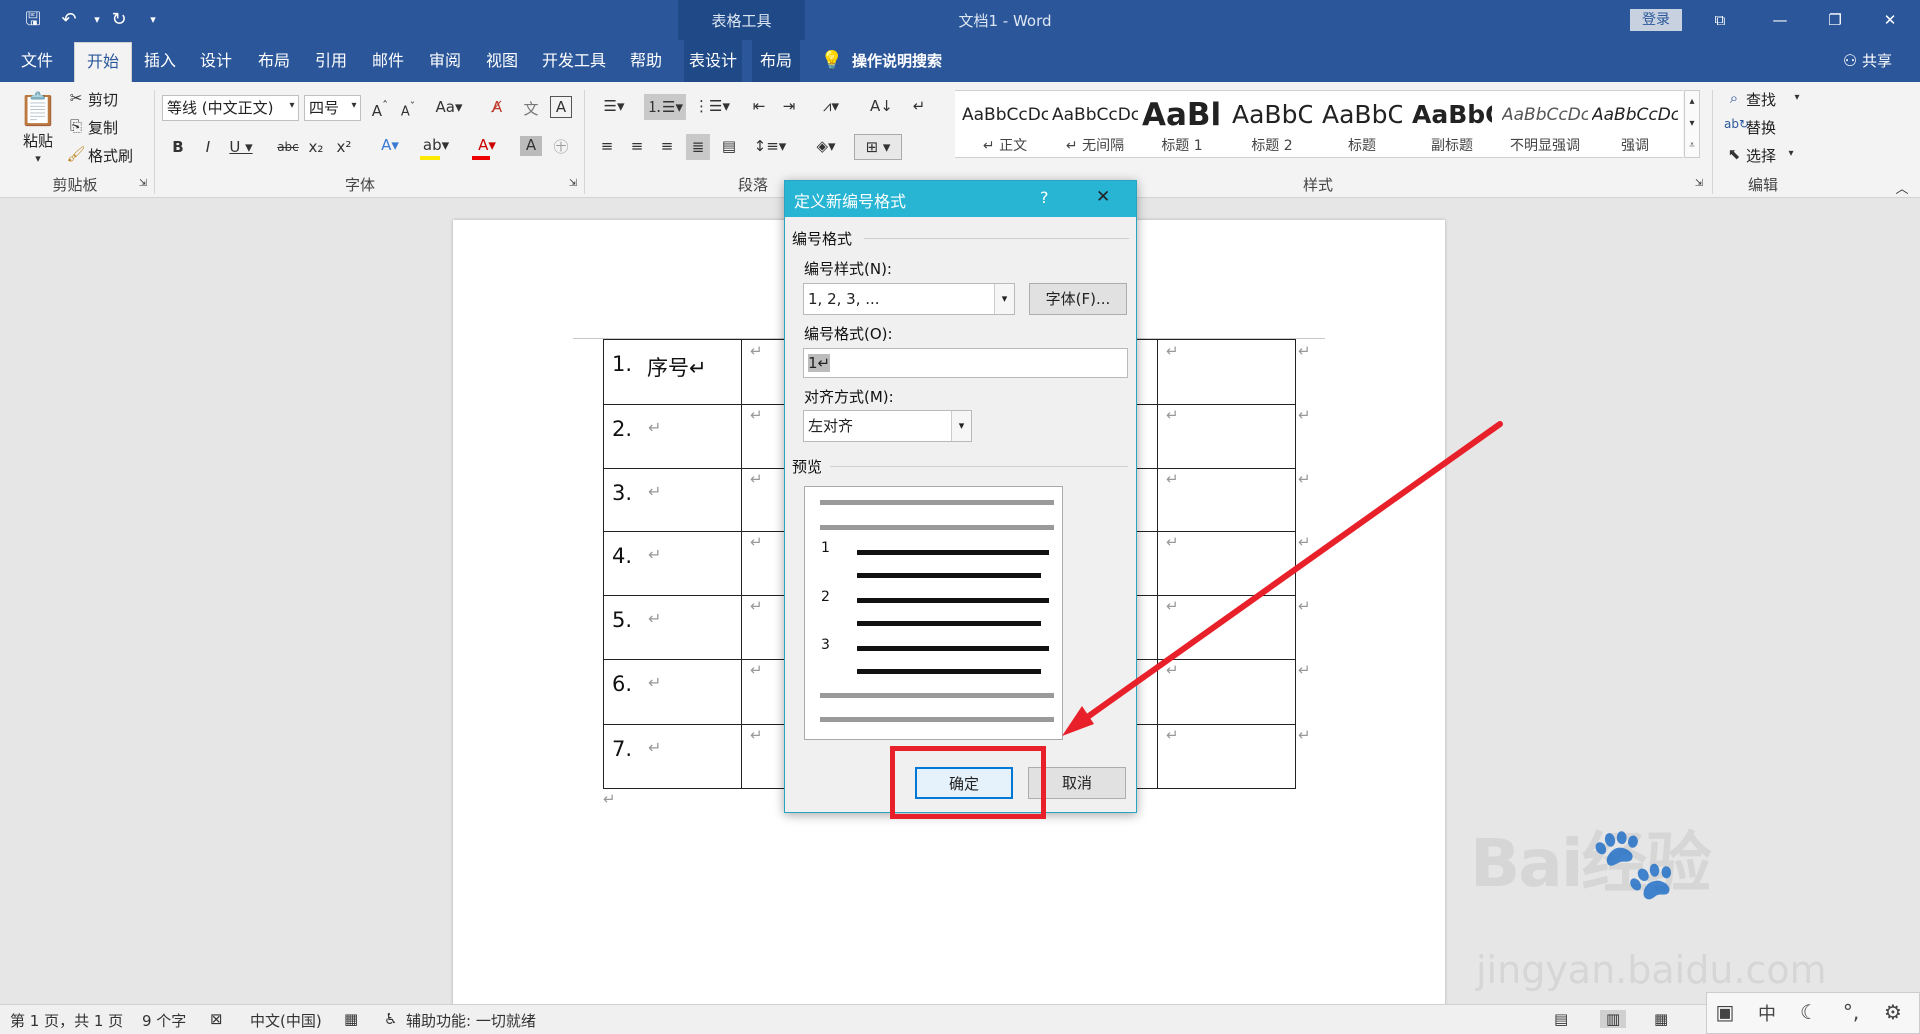 This screenshot has width=1920, height=1034. What do you see at coordinates (1809, 1012) in the screenshot?
I see `moon-icon: ☾` at bounding box center [1809, 1012].